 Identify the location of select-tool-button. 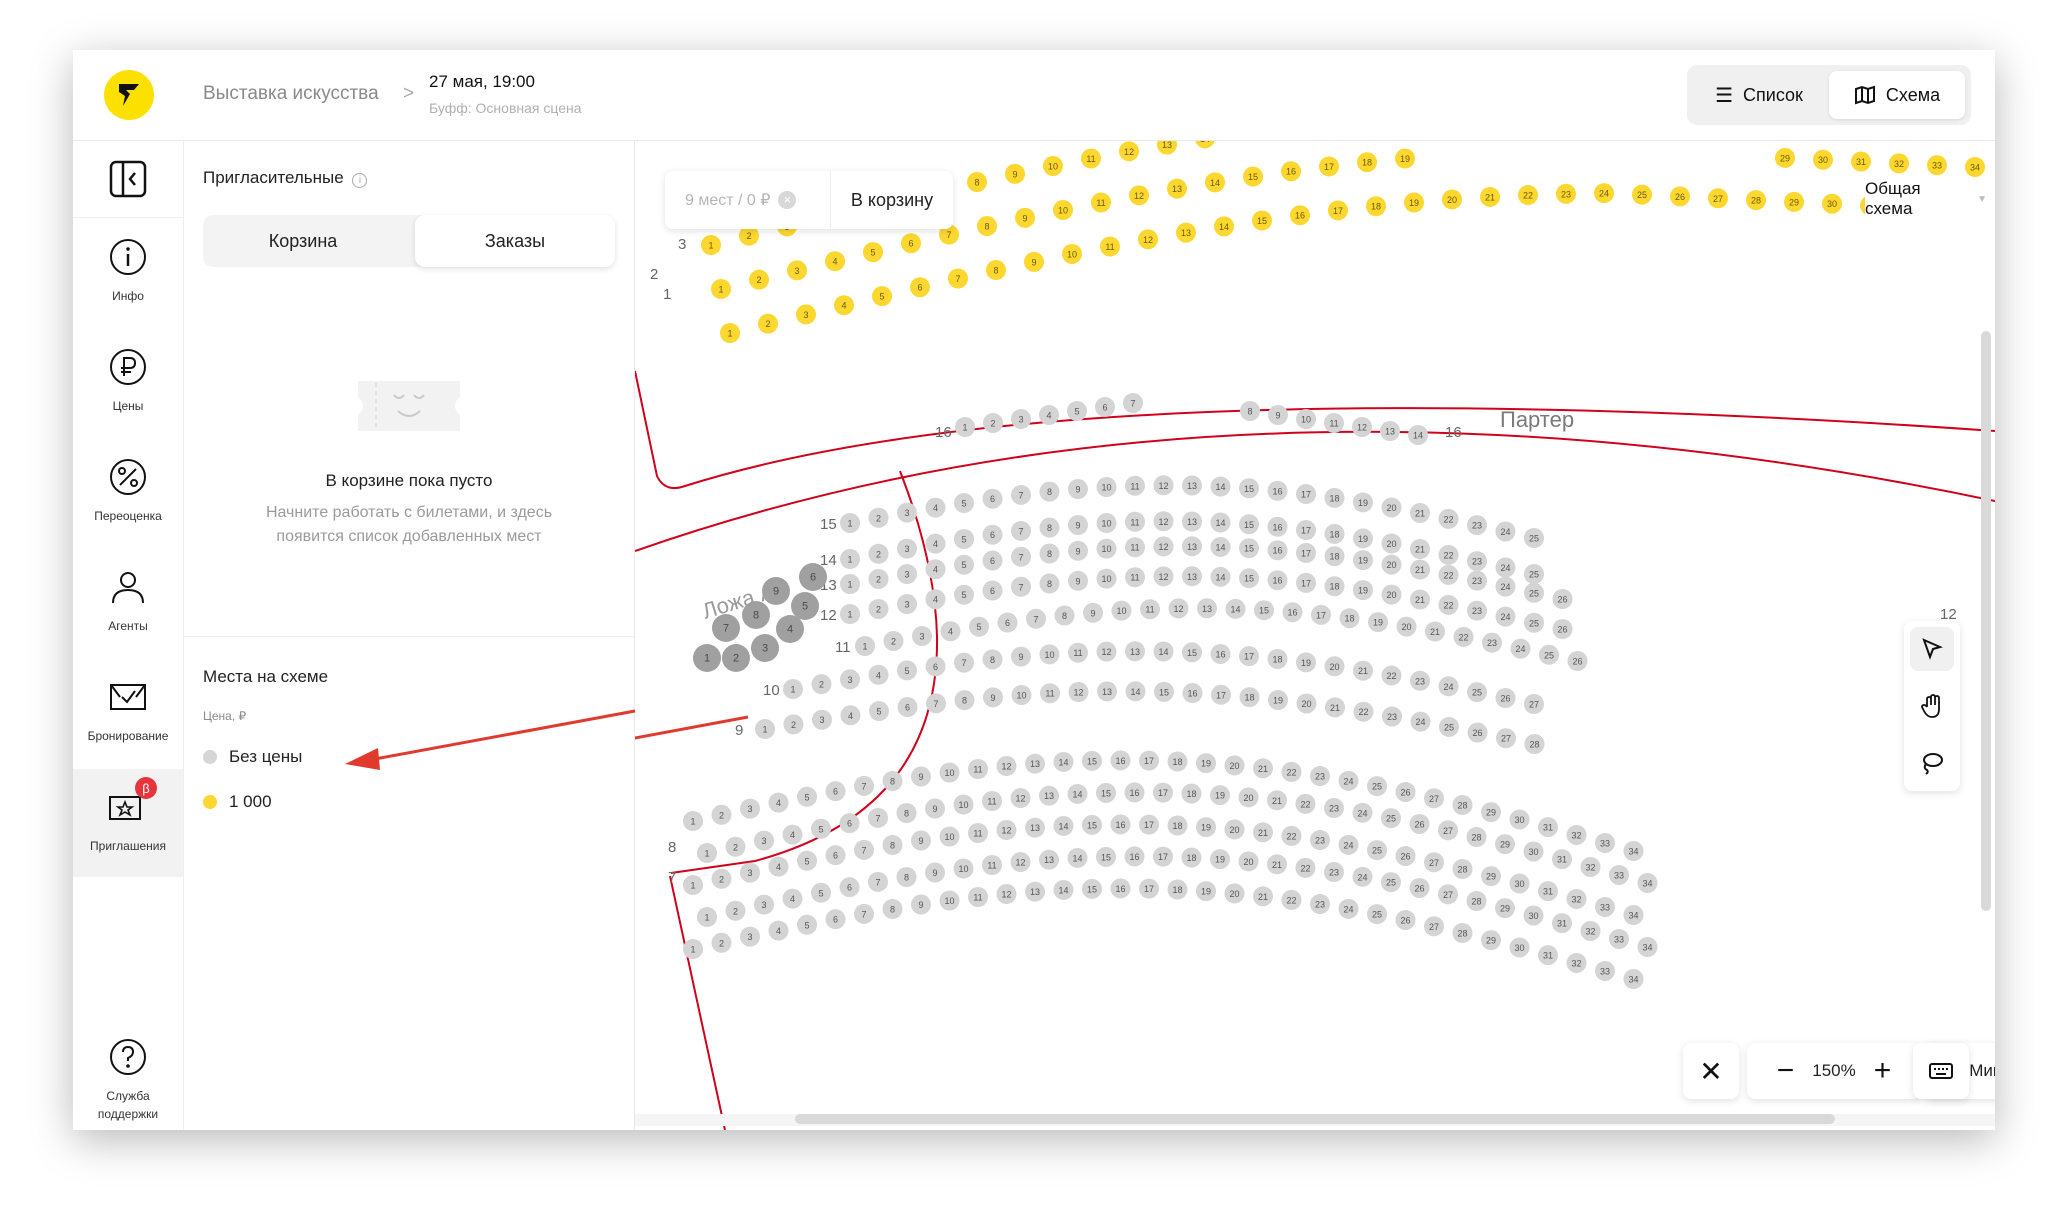
(1932, 649).